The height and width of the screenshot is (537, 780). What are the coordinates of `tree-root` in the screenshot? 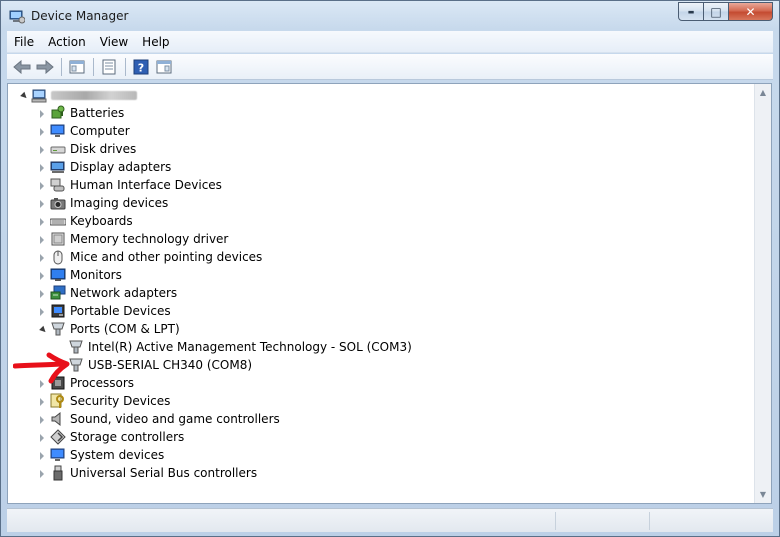 It's located at (78, 95).